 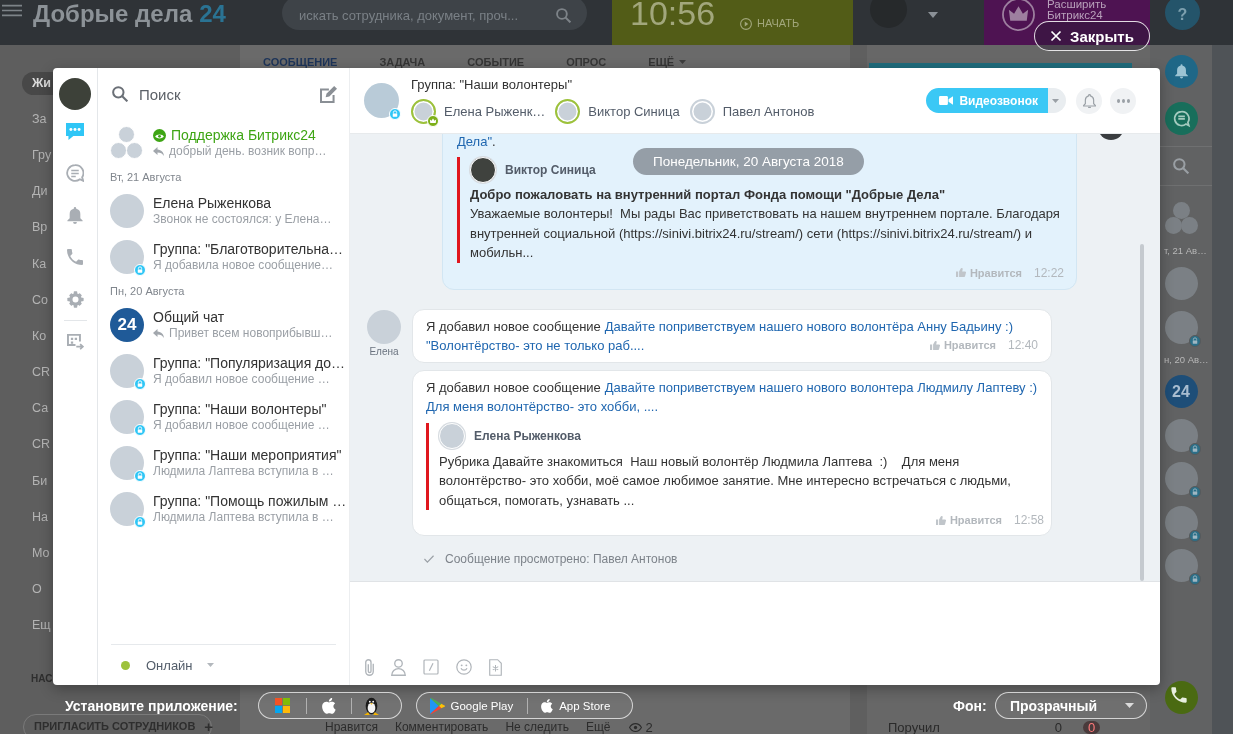 I want to click on menu-item: Са, so click(x=40, y=409).